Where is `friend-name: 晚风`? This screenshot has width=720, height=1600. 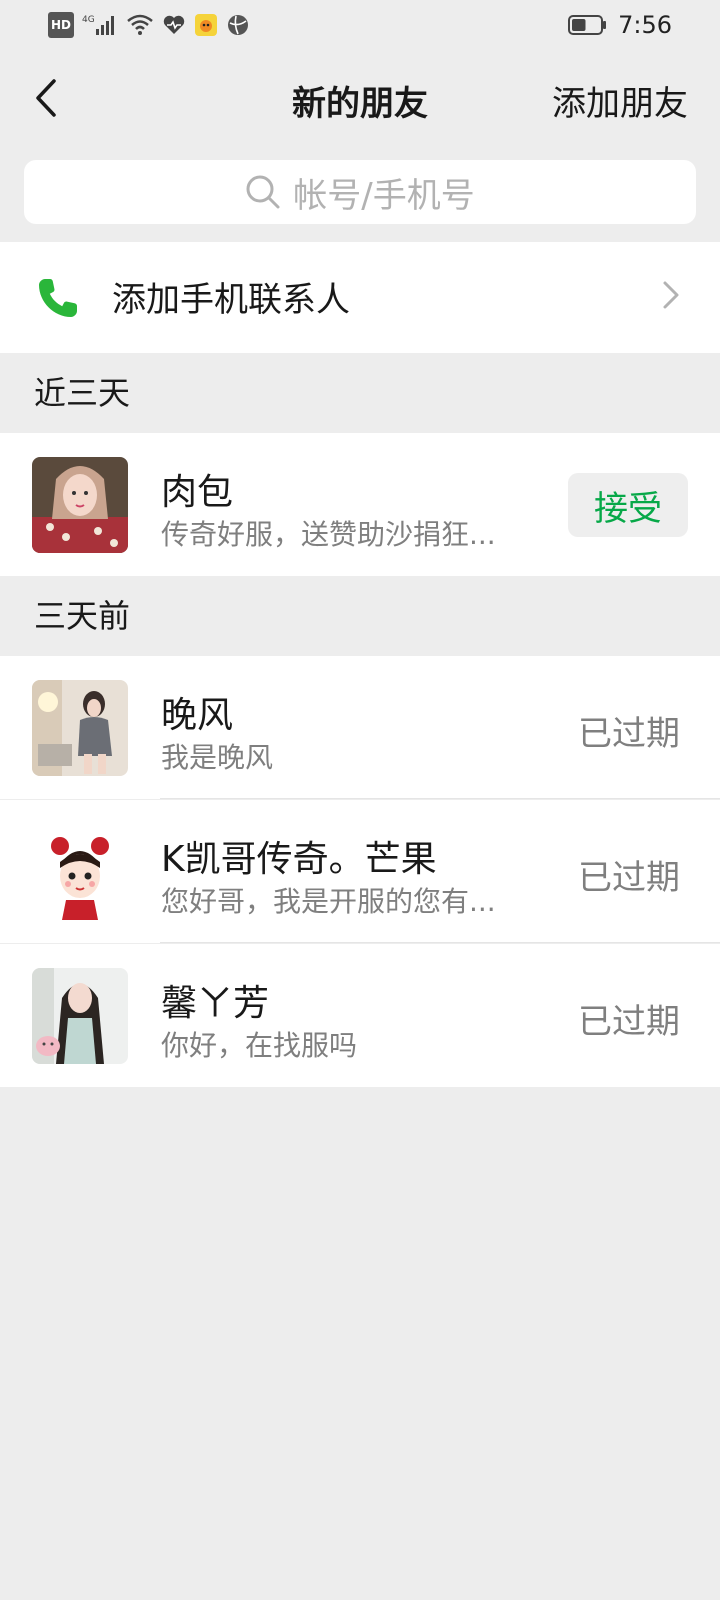 friend-name: 晚风 is located at coordinates (197, 715).